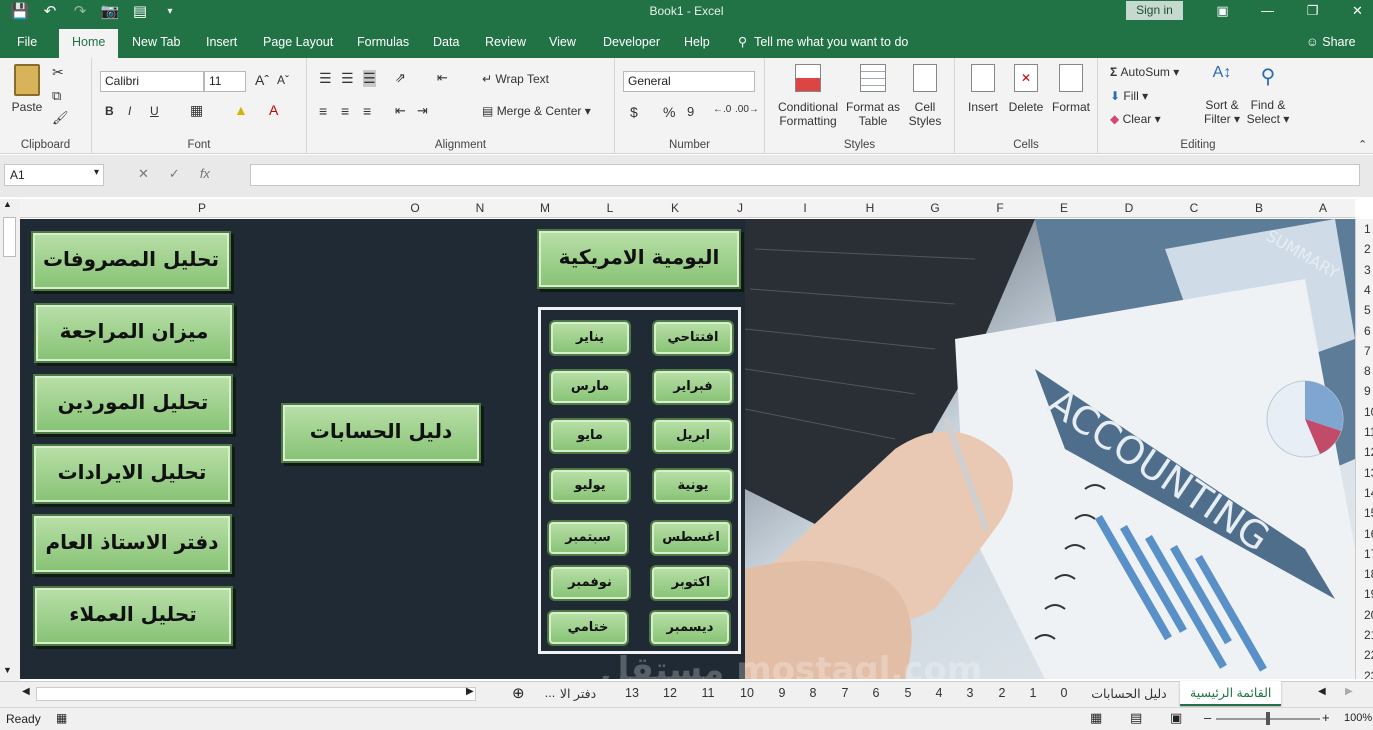 This screenshot has width=1373, height=730. I want to click on clear-button: ◆ Clear ▾, so click(1135, 119).